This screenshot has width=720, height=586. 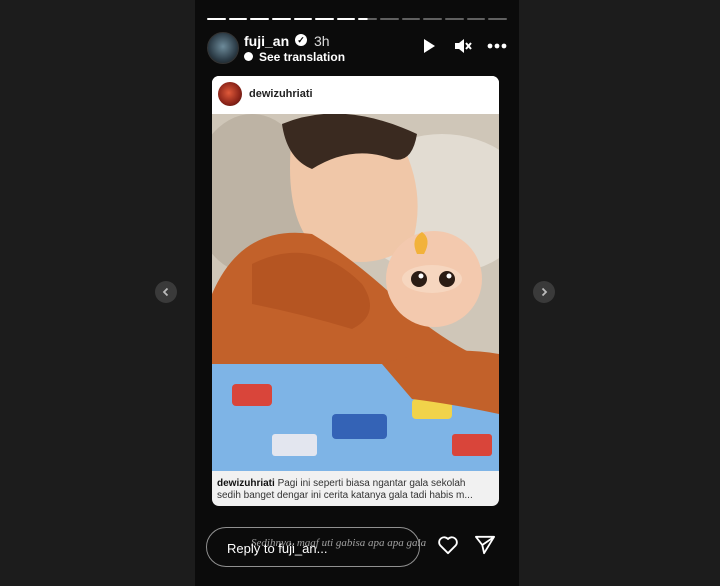 I want to click on story-time: 3h, so click(x=322, y=41).